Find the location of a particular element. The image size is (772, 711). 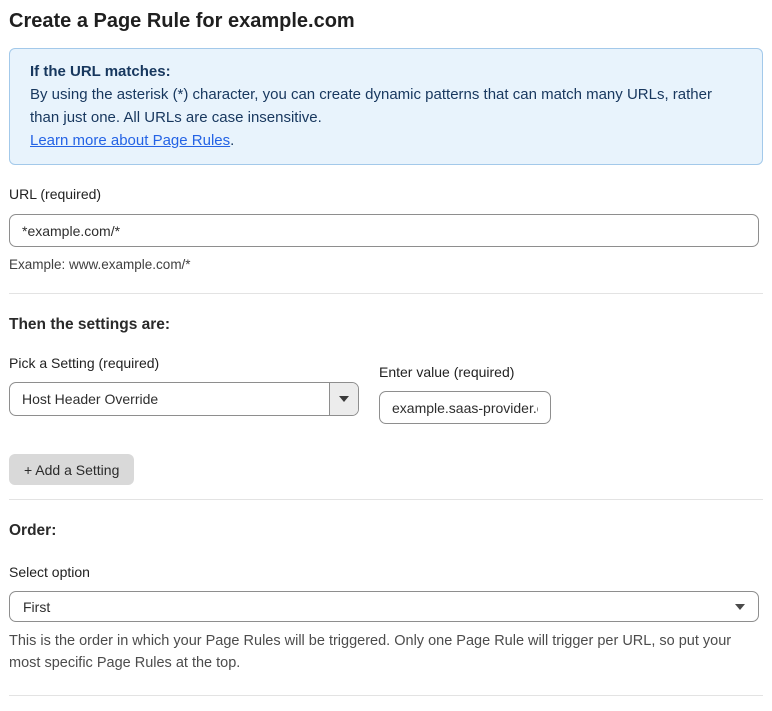

setting-select-value: Host Header Override is located at coordinates (90, 399).